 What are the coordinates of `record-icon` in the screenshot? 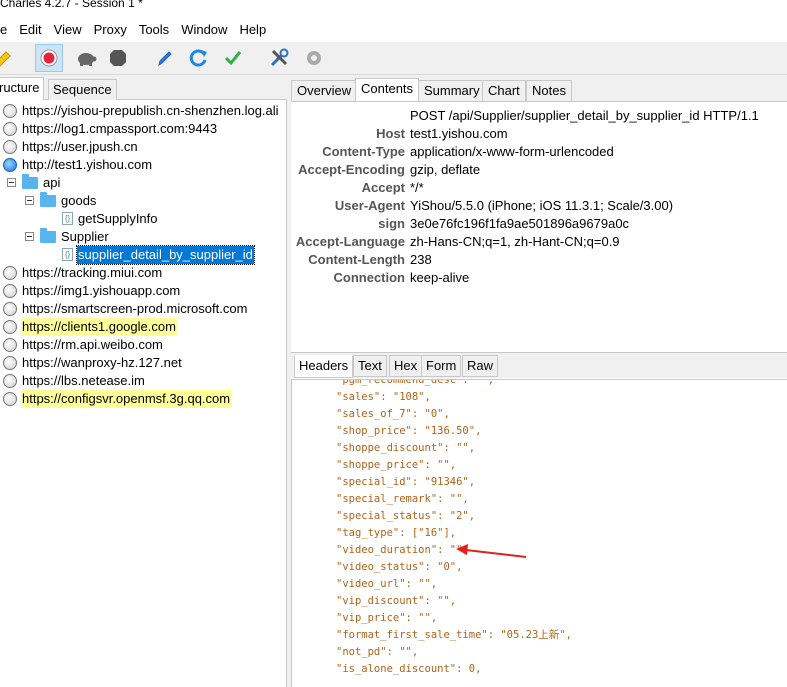 It's located at (49, 58).